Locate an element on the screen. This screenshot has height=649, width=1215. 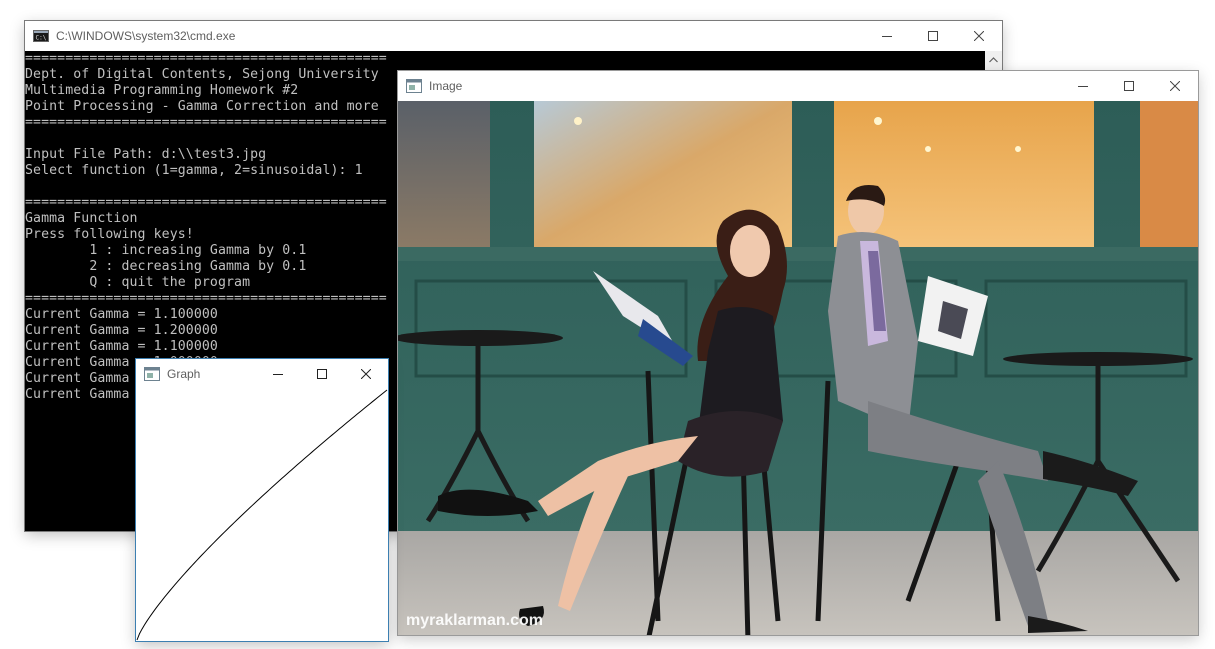
graph-window: Graph is located at coordinates (262, 500).